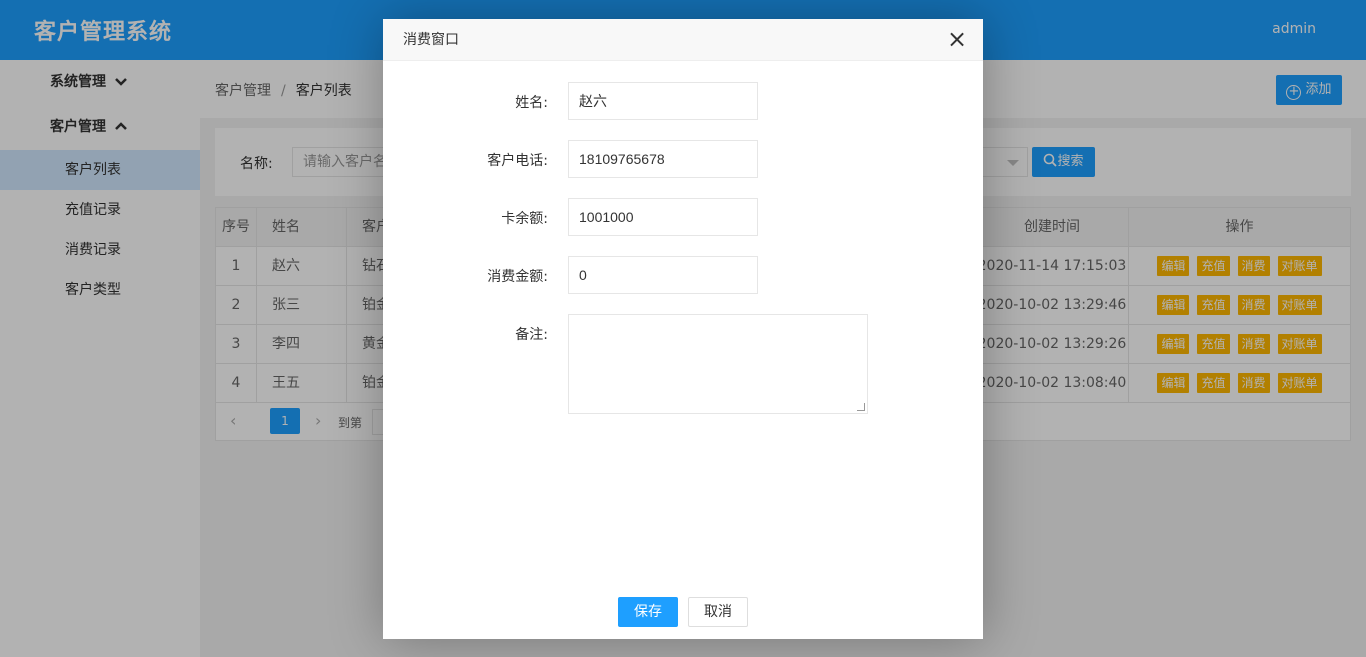 This screenshot has width=1366, height=657. I want to click on name-field: 赵六, so click(663, 101).